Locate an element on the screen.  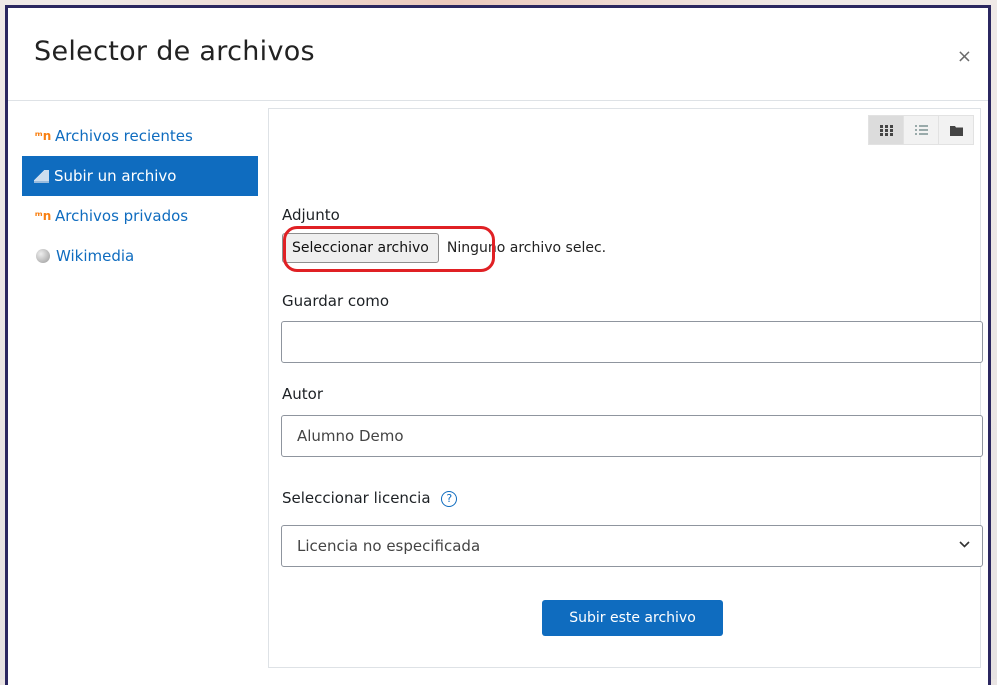
license-select: Licencia no especificada is located at coordinates (632, 546).